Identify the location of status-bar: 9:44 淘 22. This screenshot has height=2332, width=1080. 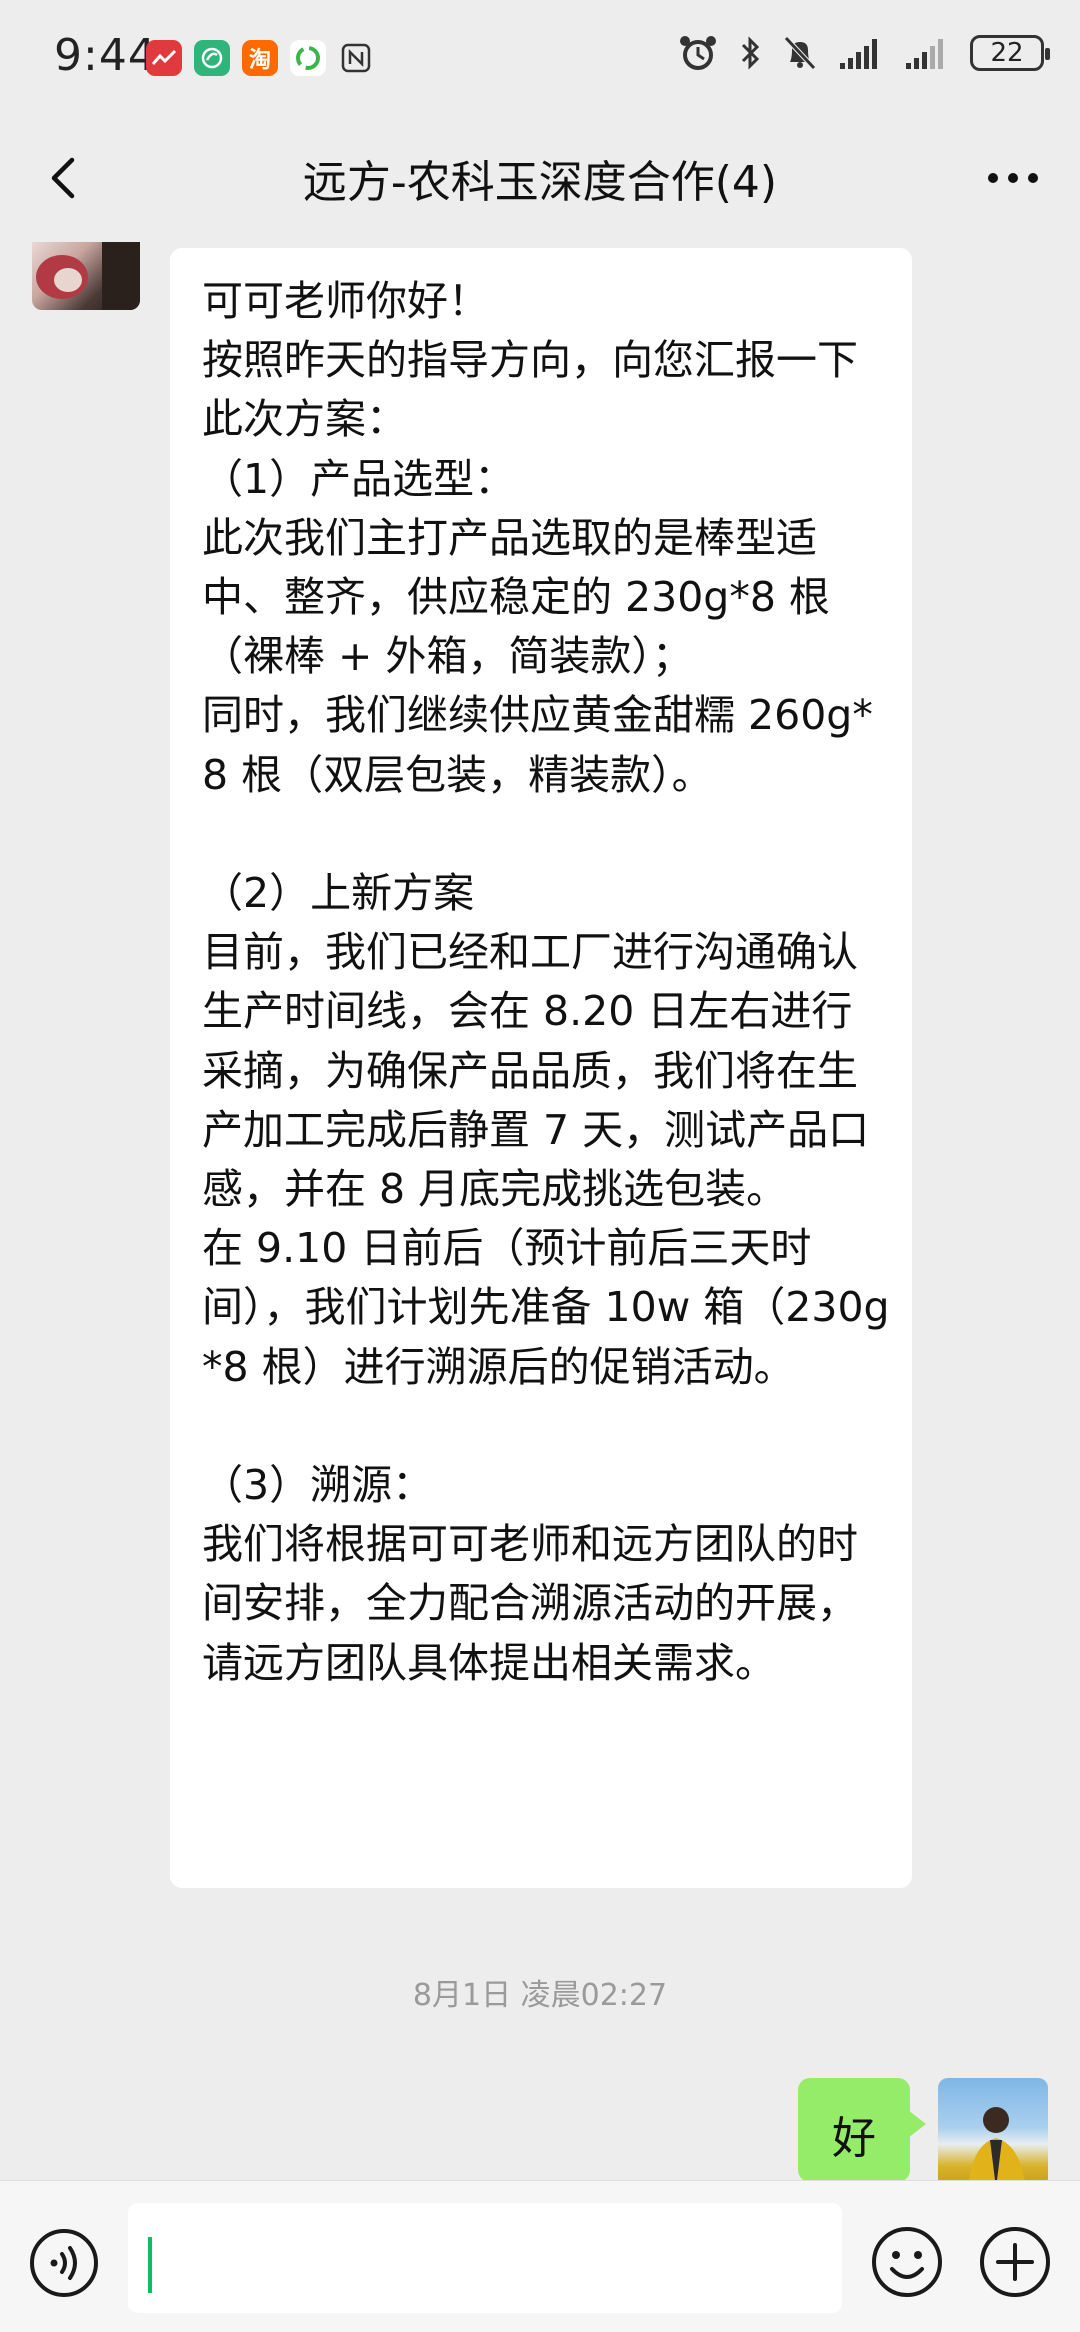
(540, 60).